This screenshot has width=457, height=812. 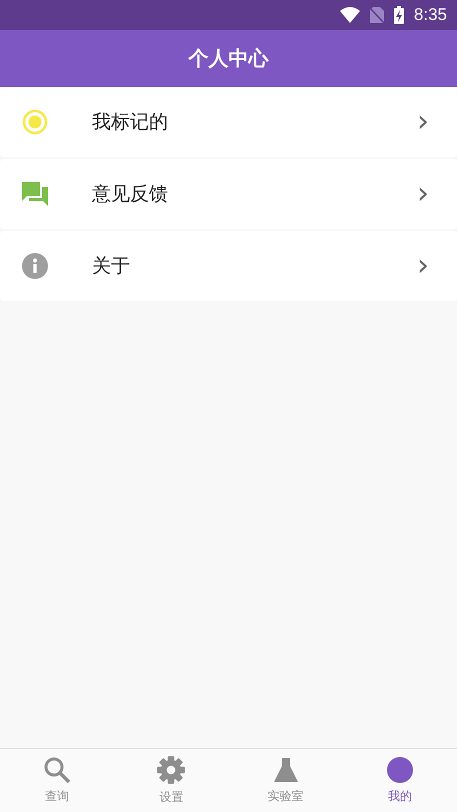 I want to click on tab: 实验室, so click(x=285, y=780).